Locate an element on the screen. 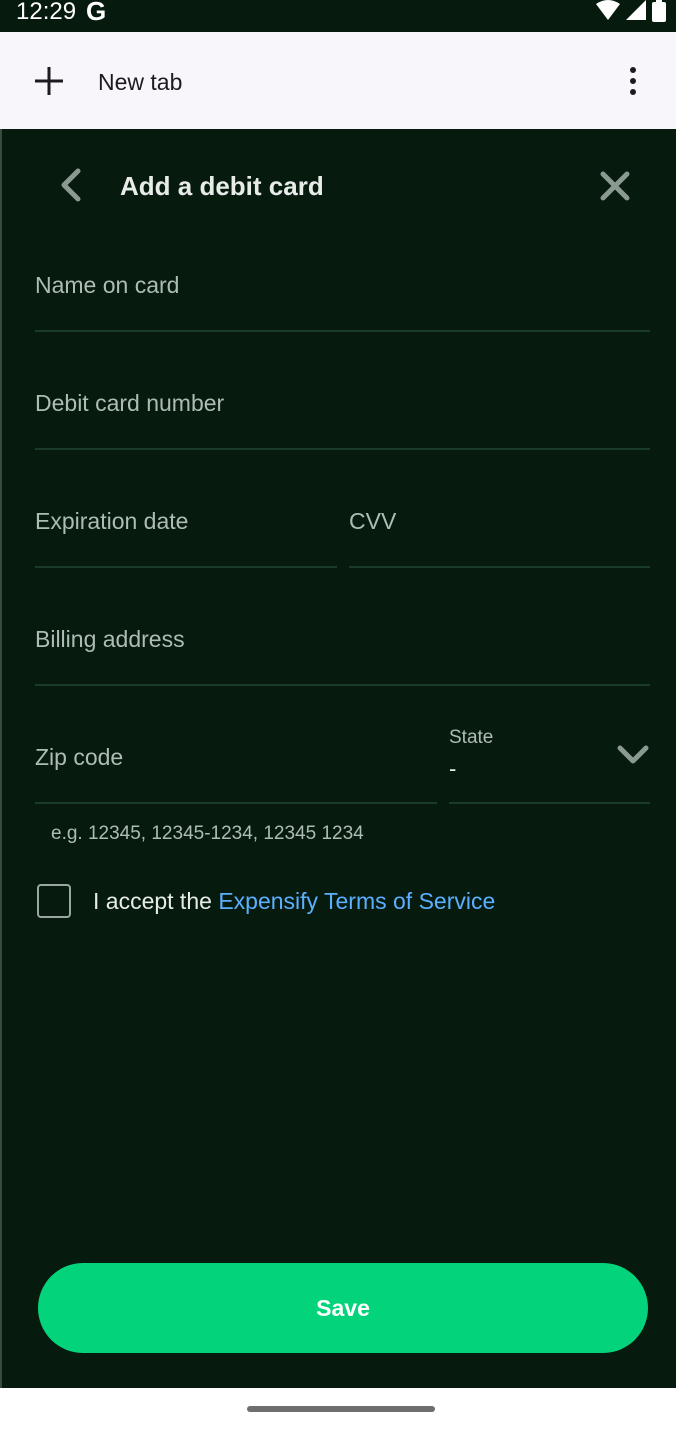 This screenshot has width=676, height=1430. more-vert-icon is located at coordinates (633, 81).